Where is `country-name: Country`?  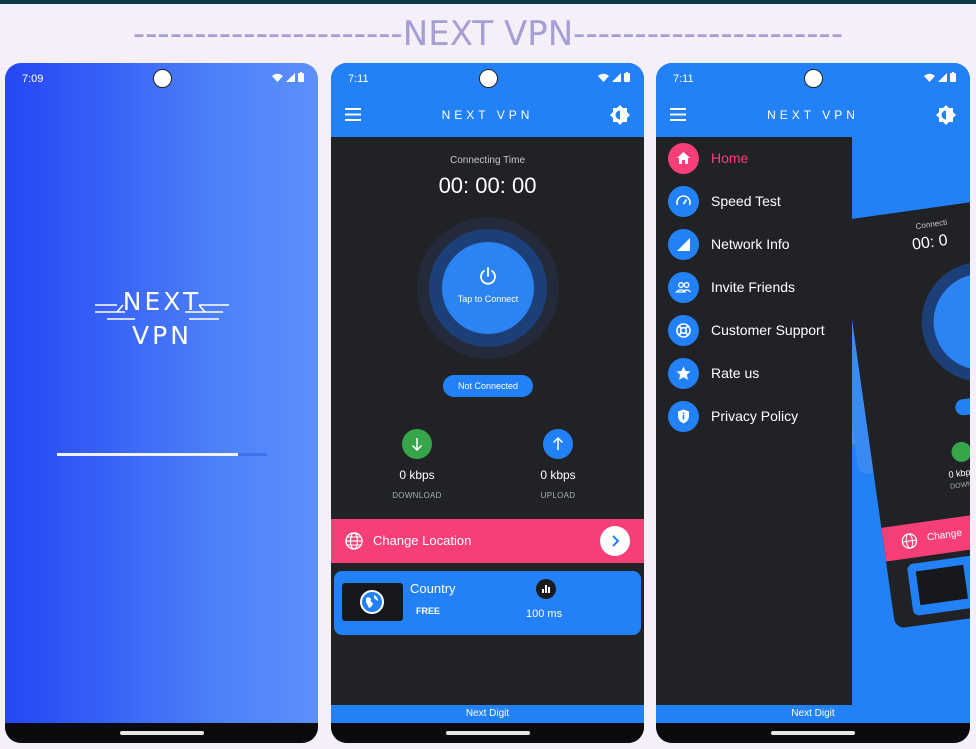 country-name: Country is located at coordinates (433, 588).